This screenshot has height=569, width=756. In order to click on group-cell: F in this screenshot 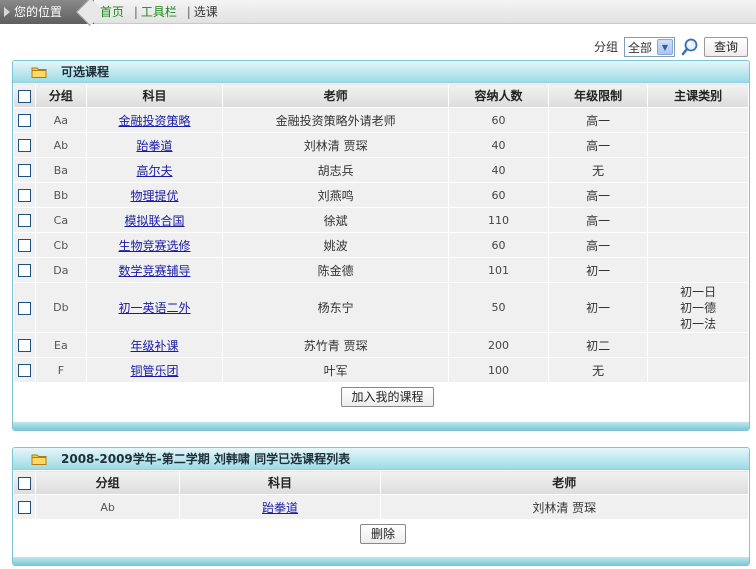, I will do `click(60, 370)`.